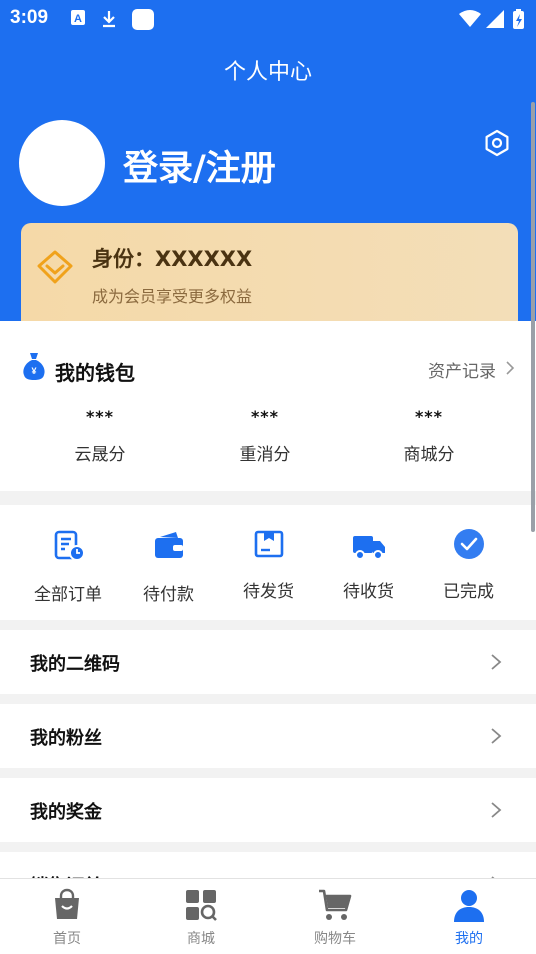 The width and height of the screenshot is (536, 954). I want to click on keyboard-a-icon: A, so click(78, 17).